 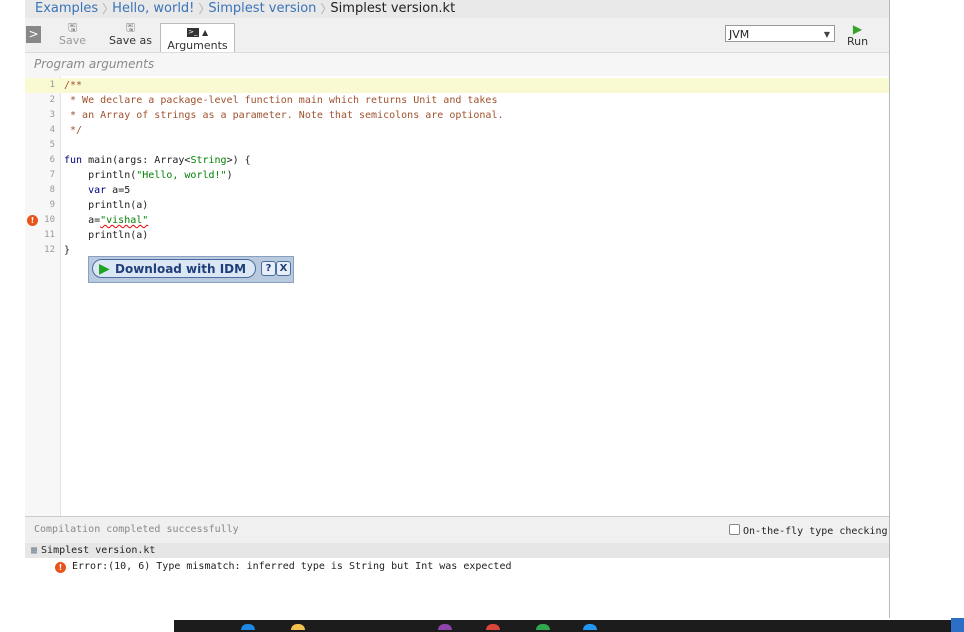 What do you see at coordinates (52, 190) in the screenshot?
I see `line-number: 8` at bounding box center [52, 190].